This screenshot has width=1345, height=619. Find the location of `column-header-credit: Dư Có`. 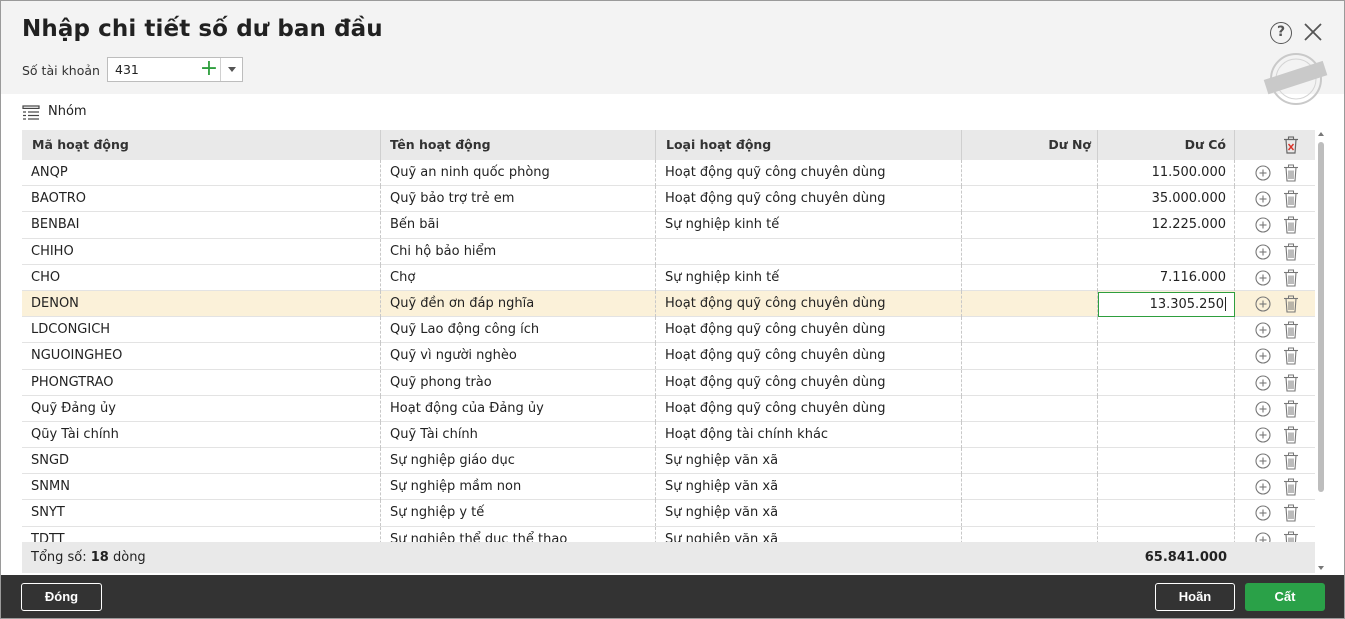

column-header-credit: Dư Có is located at coordinates (1166, 145).